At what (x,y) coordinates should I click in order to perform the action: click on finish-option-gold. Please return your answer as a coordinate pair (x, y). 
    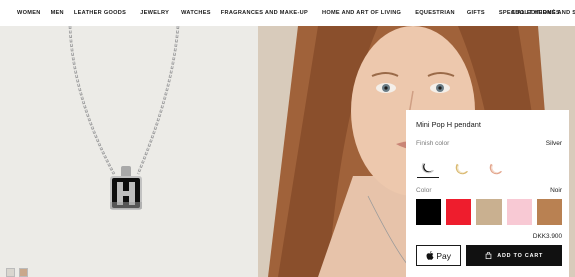
    Looking at the image, I should click on (462, 167).